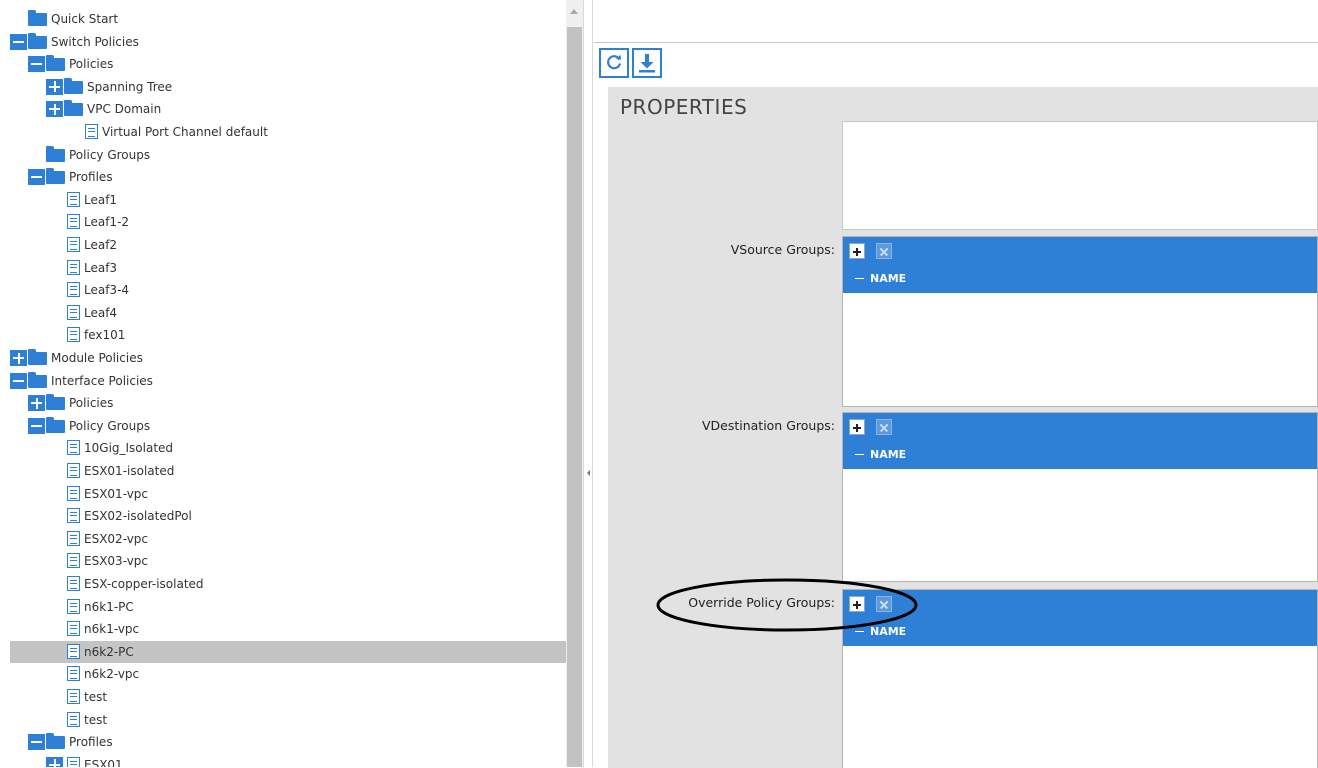 This screenshot has width=1318, height=768. I want to click on download-button, so click(647, 63).